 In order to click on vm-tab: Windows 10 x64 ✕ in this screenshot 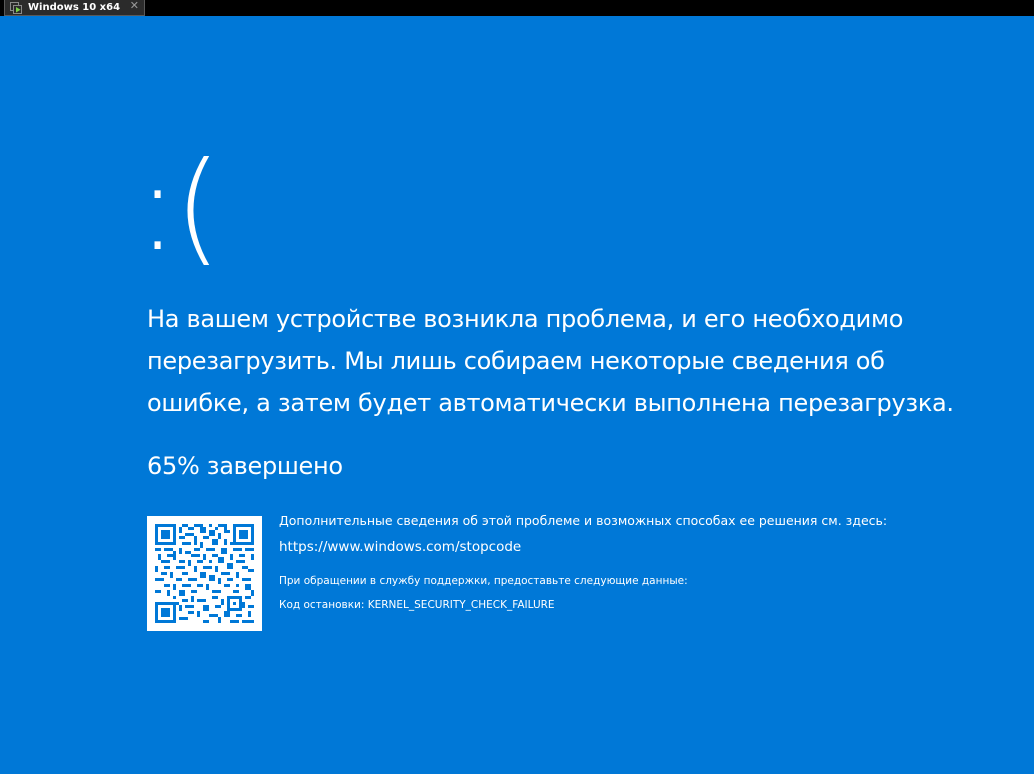, I will do `click(74, 8)`.